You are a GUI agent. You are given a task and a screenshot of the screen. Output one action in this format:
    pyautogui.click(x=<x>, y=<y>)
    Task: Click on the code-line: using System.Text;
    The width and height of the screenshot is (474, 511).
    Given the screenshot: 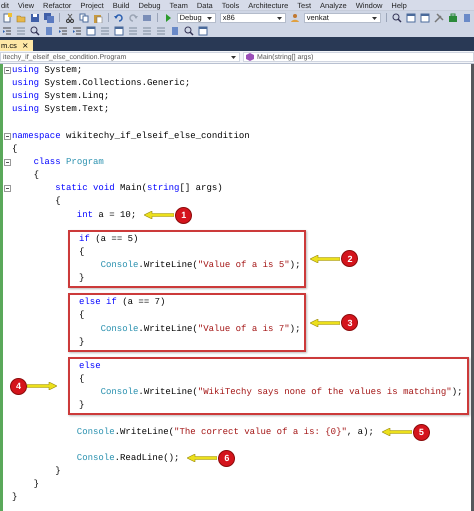 What is the action you would take?
    pyautogui.click(x=61, y=109)
    